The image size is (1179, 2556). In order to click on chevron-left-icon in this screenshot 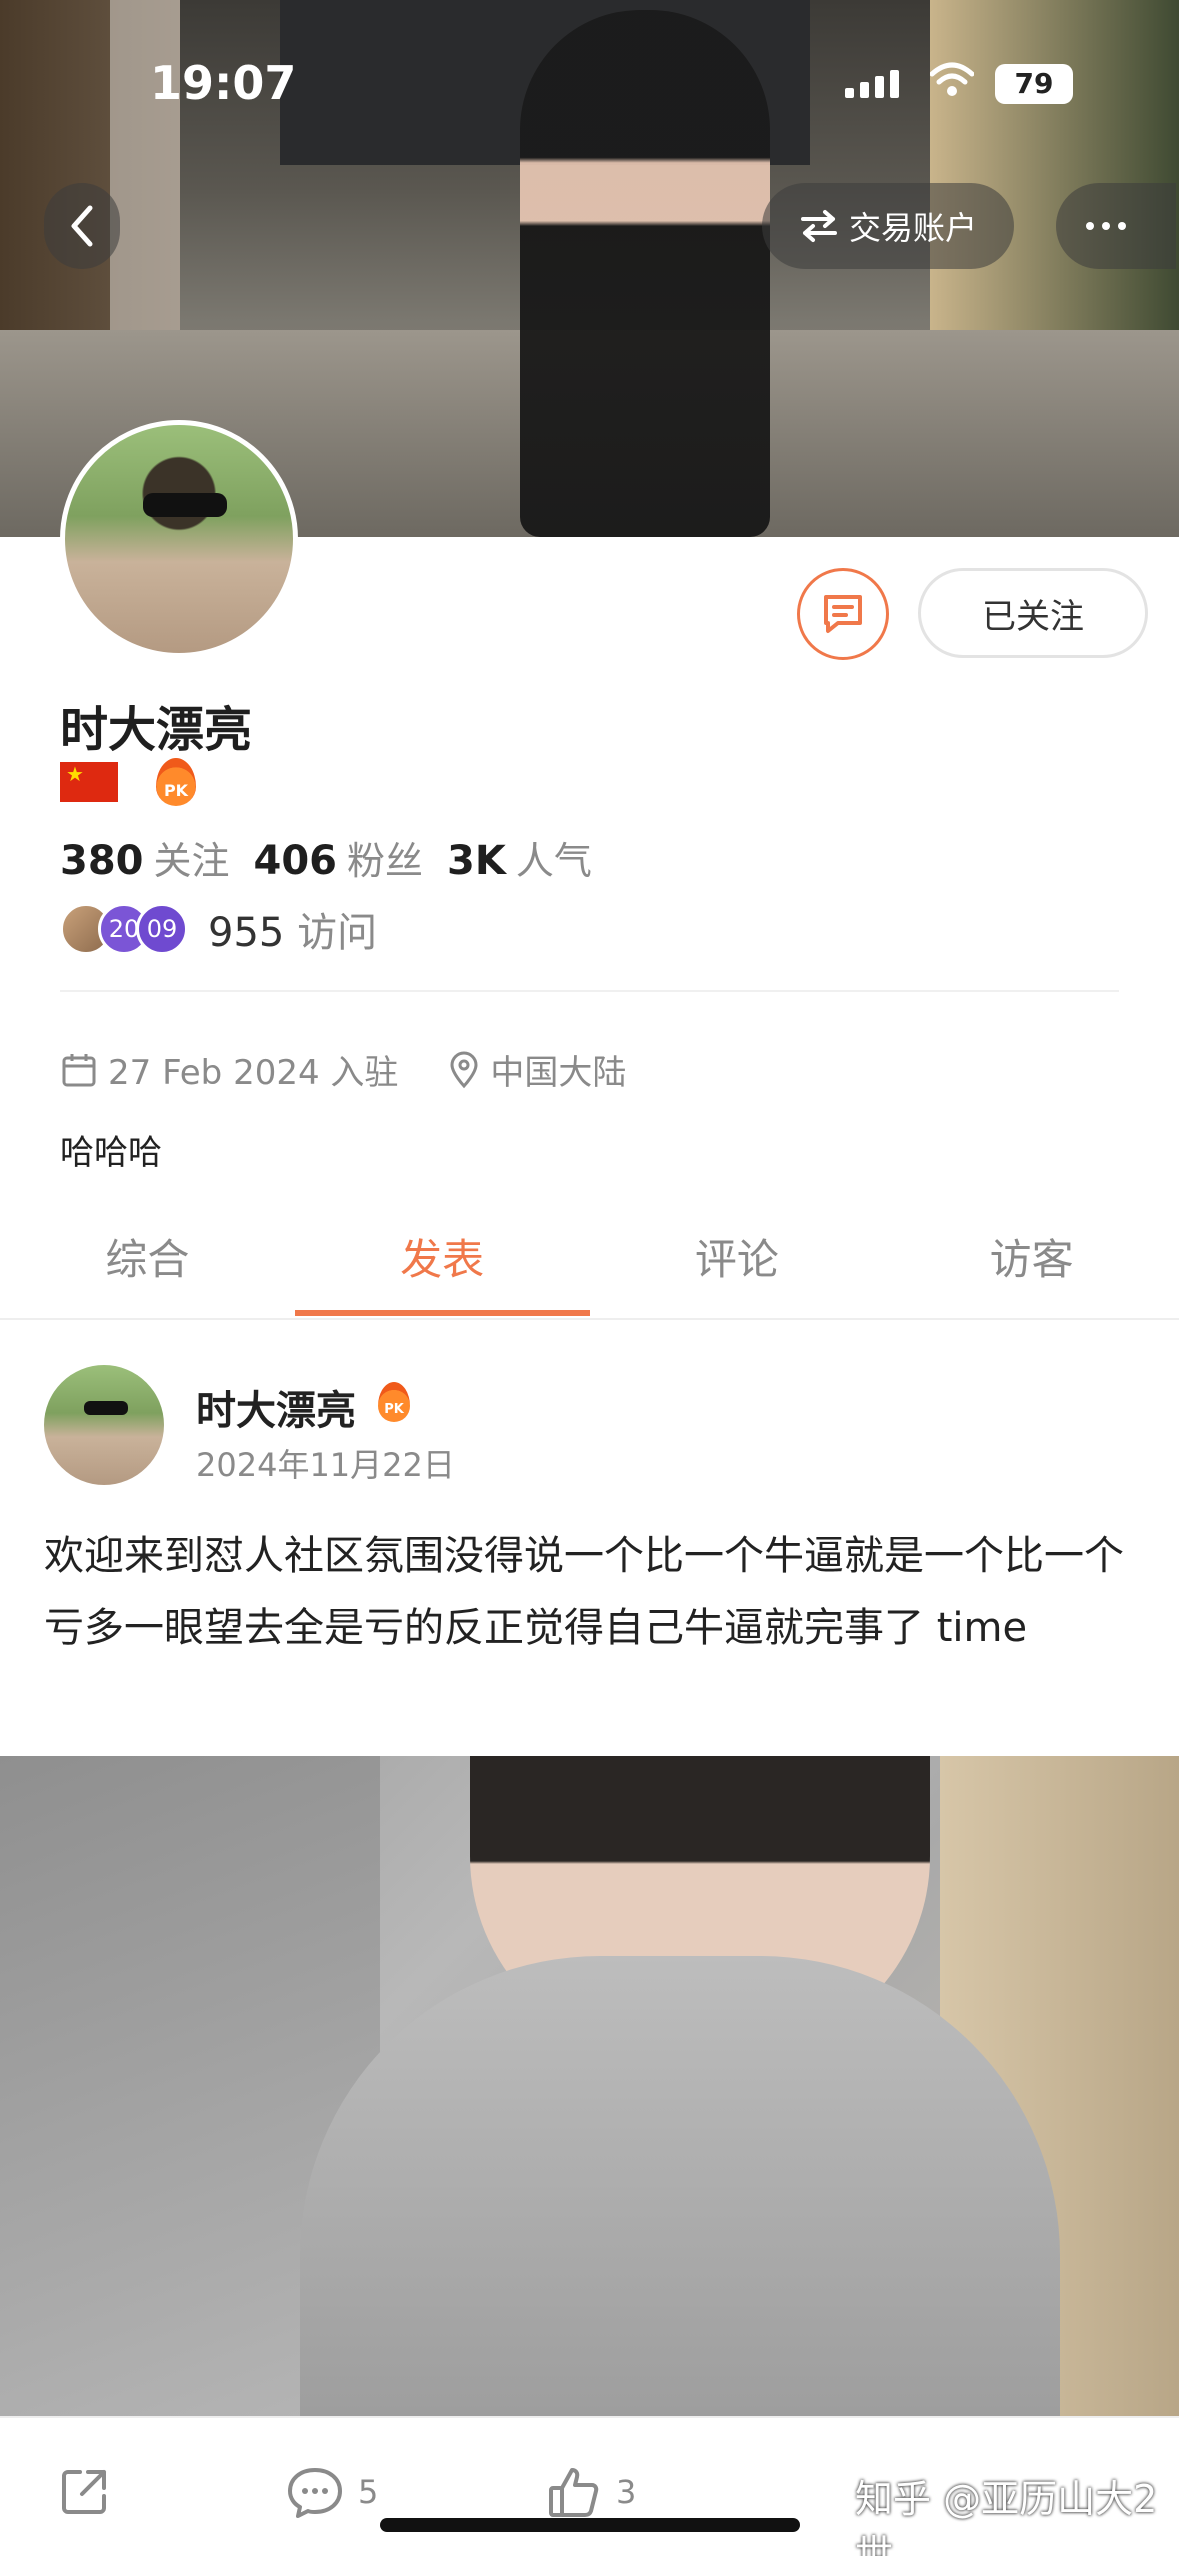, I will do `click(82, 226)`.